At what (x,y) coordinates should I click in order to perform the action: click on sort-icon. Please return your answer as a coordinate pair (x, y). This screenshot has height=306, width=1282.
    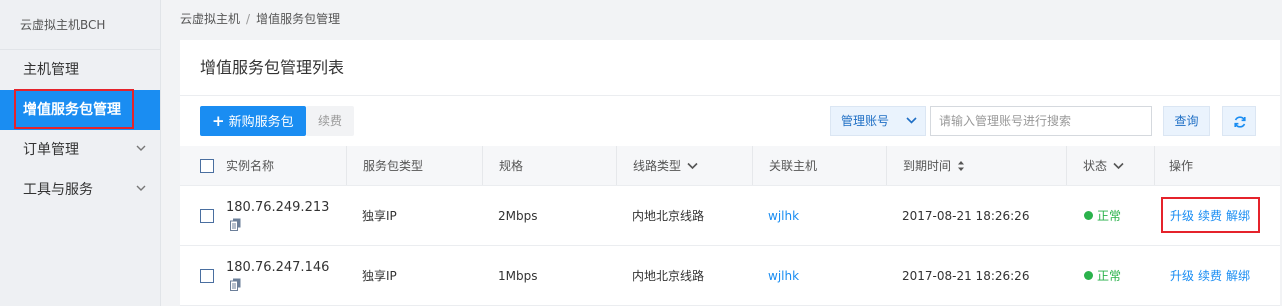
    Looking at the image, I should click on (961, 165).